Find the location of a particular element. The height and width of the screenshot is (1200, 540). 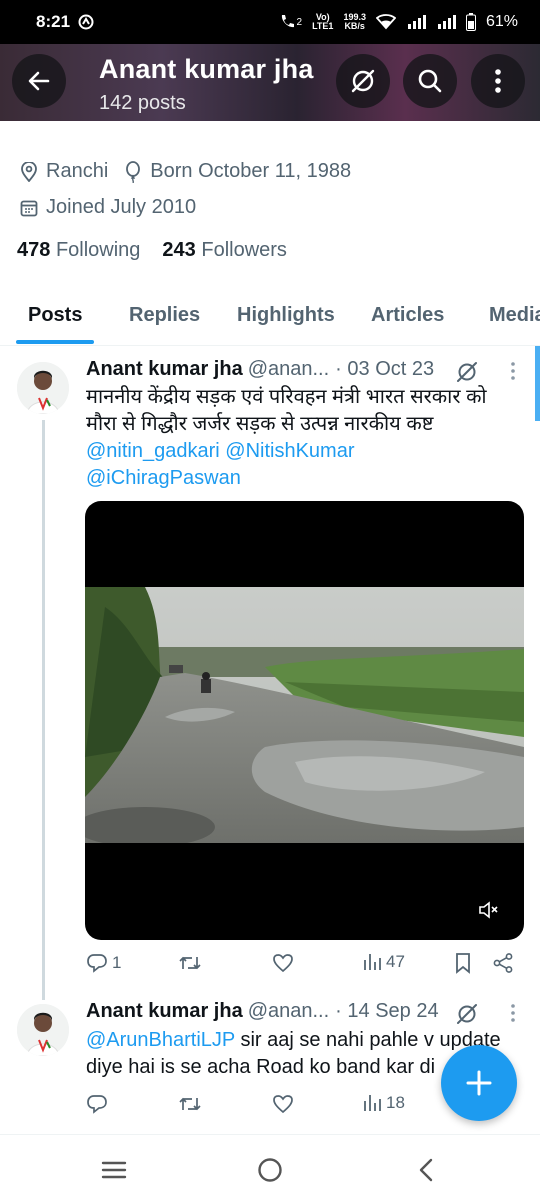

reply-count: 1 is located at coordinates (117, 962).